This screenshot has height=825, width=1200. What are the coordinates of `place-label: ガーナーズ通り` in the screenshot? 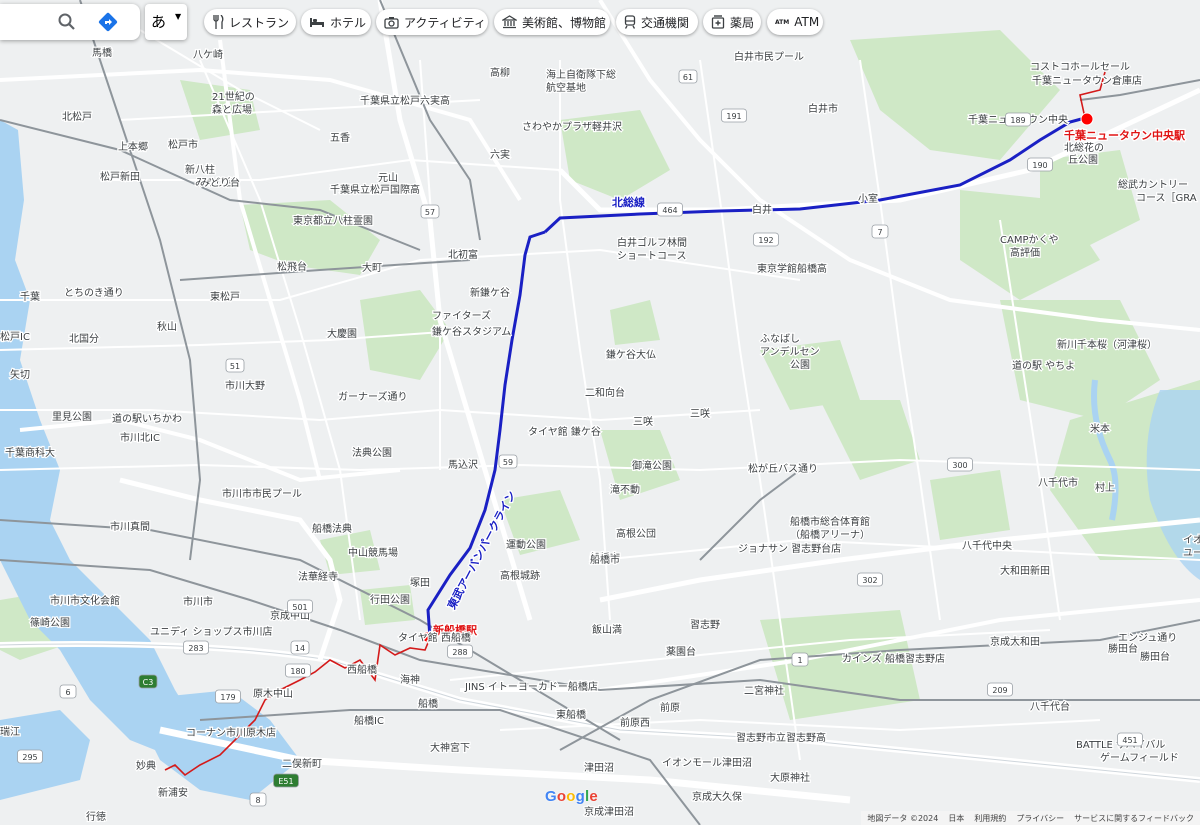 It's located at (373, 397).